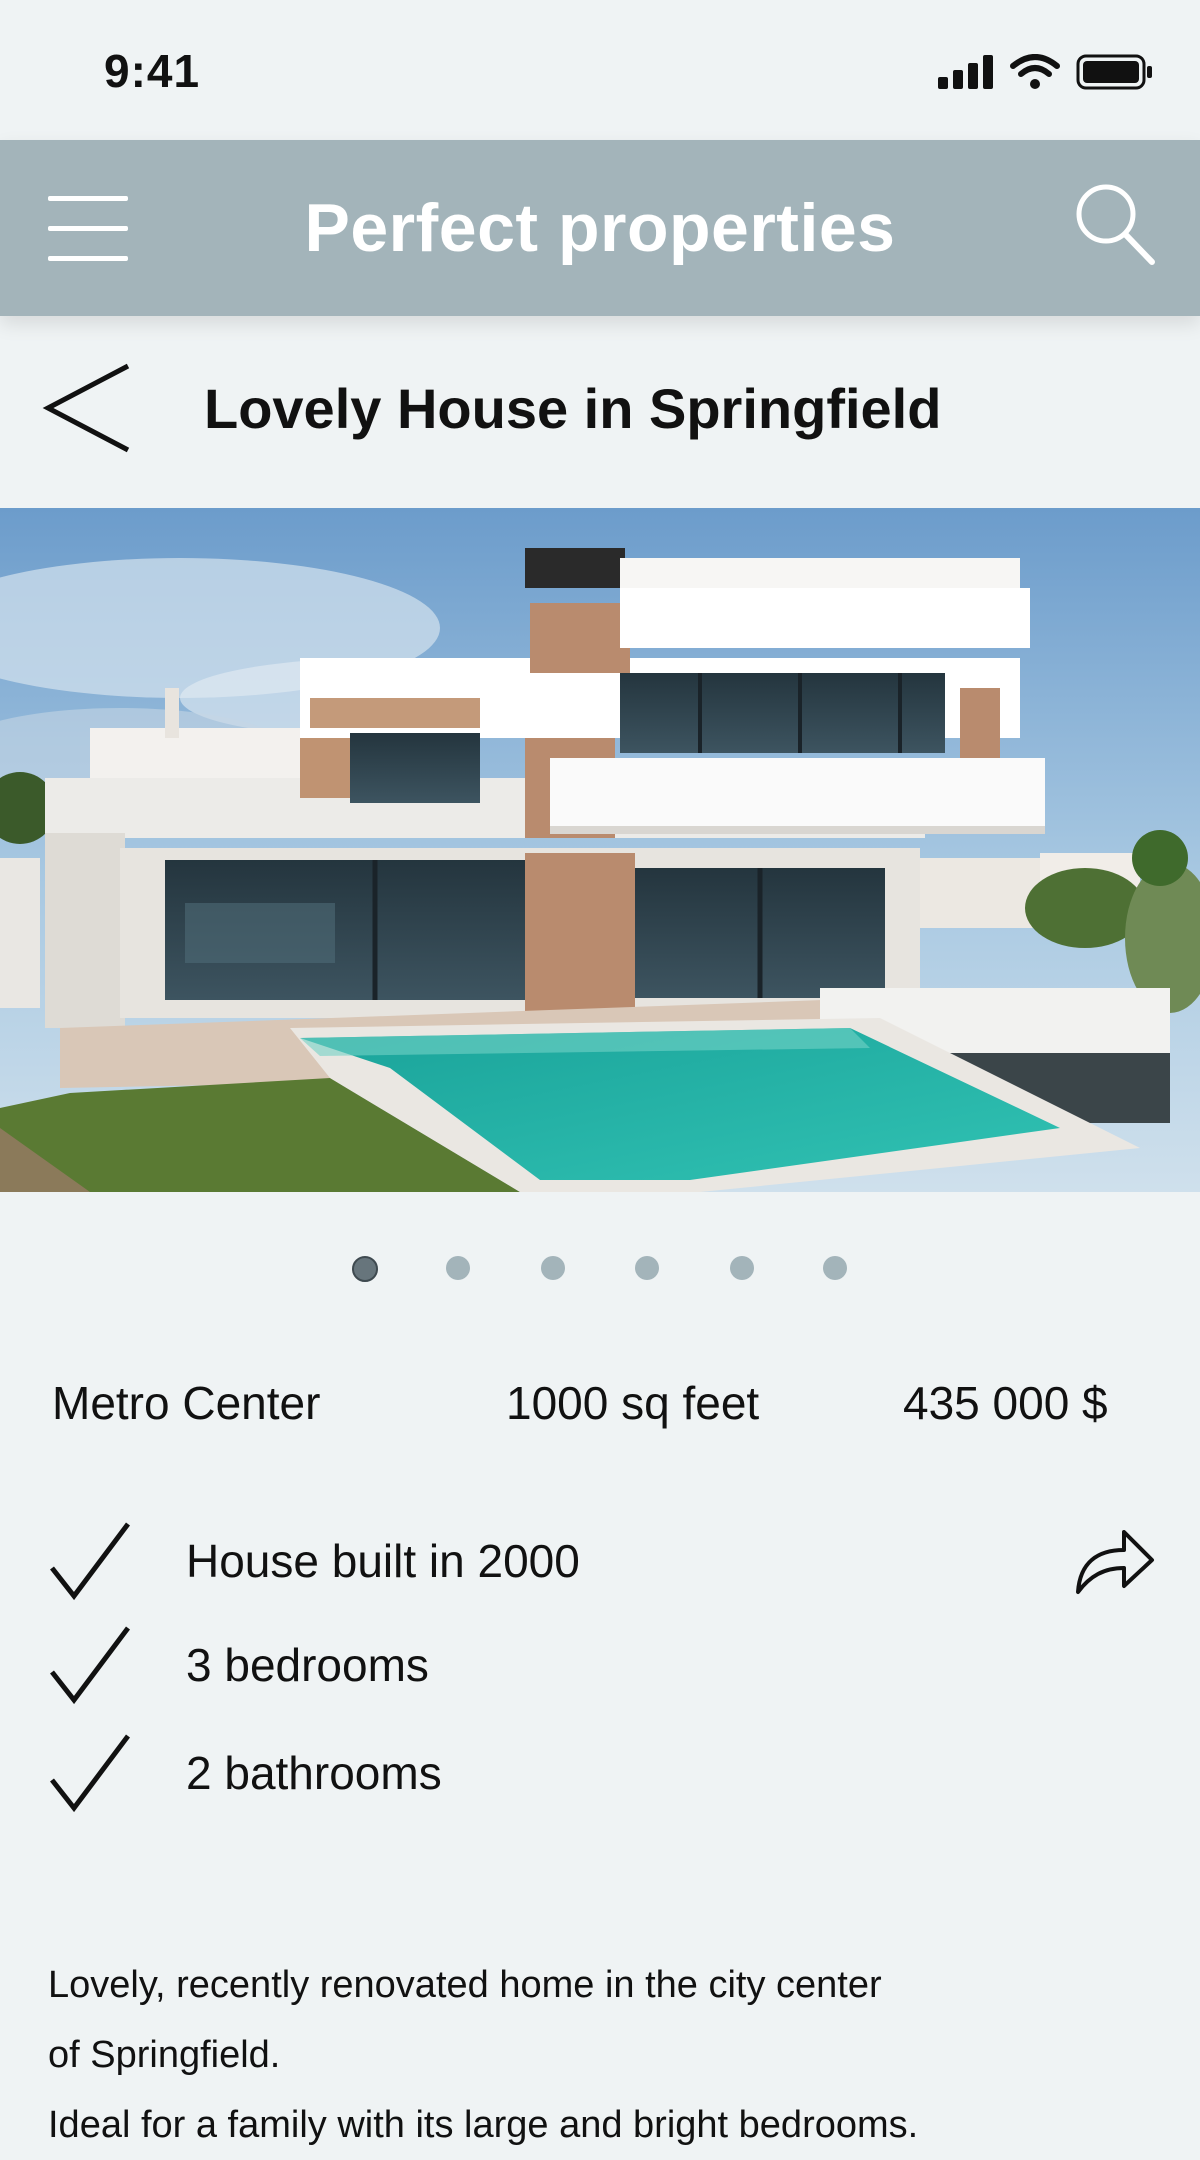 The image size is (1200, 2160). What do you see at coordinates (90, 411) in the screenshot?
I see `chevron-left-icon` at bounding box center [90, 411].